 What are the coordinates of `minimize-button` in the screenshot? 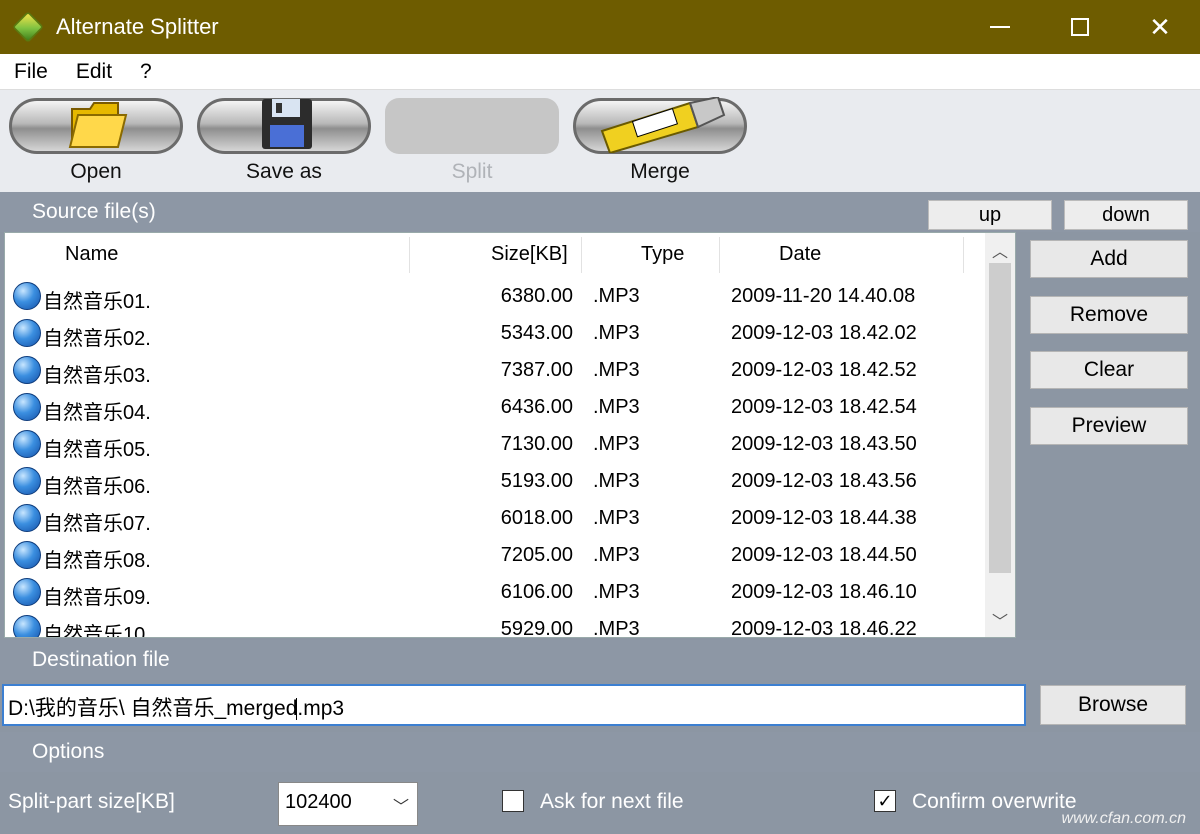 It's located at (1000, 27).